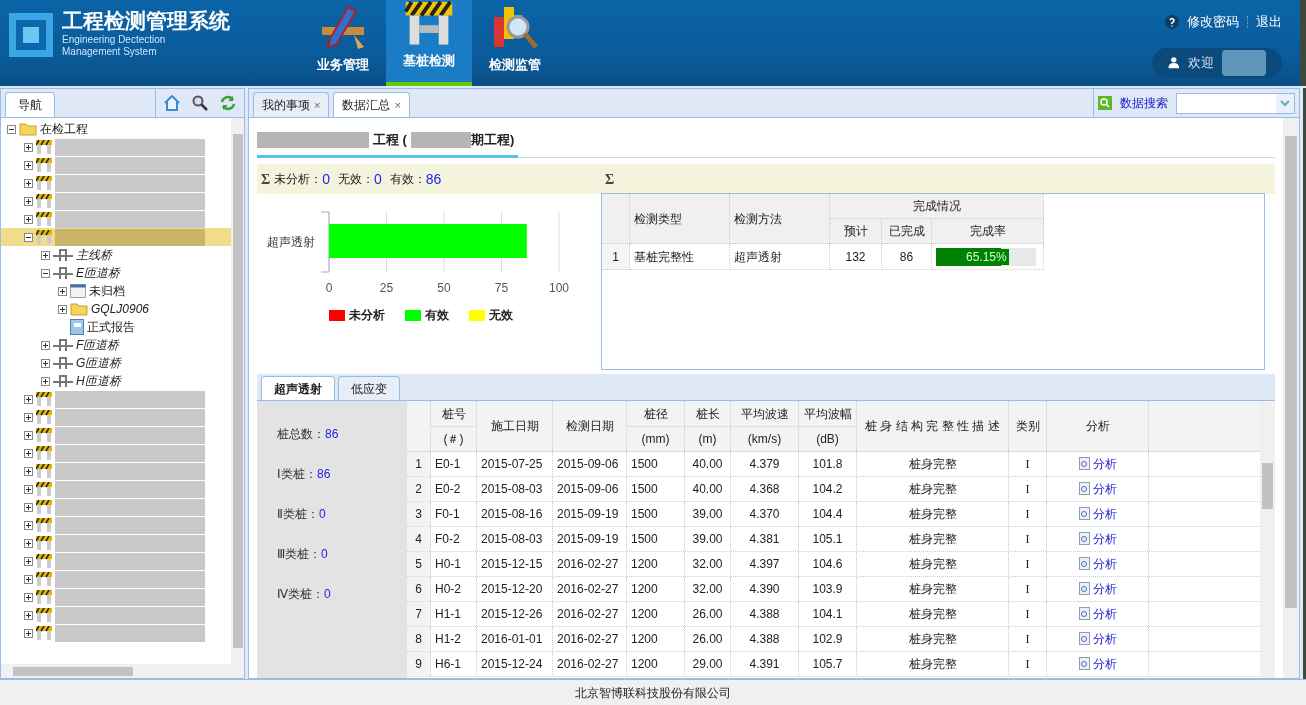  I want to click on tree-label: G匝道桥, so click(99, 363).